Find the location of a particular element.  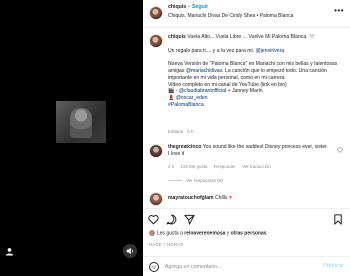

video-subject is located at coordinates (81, 123).